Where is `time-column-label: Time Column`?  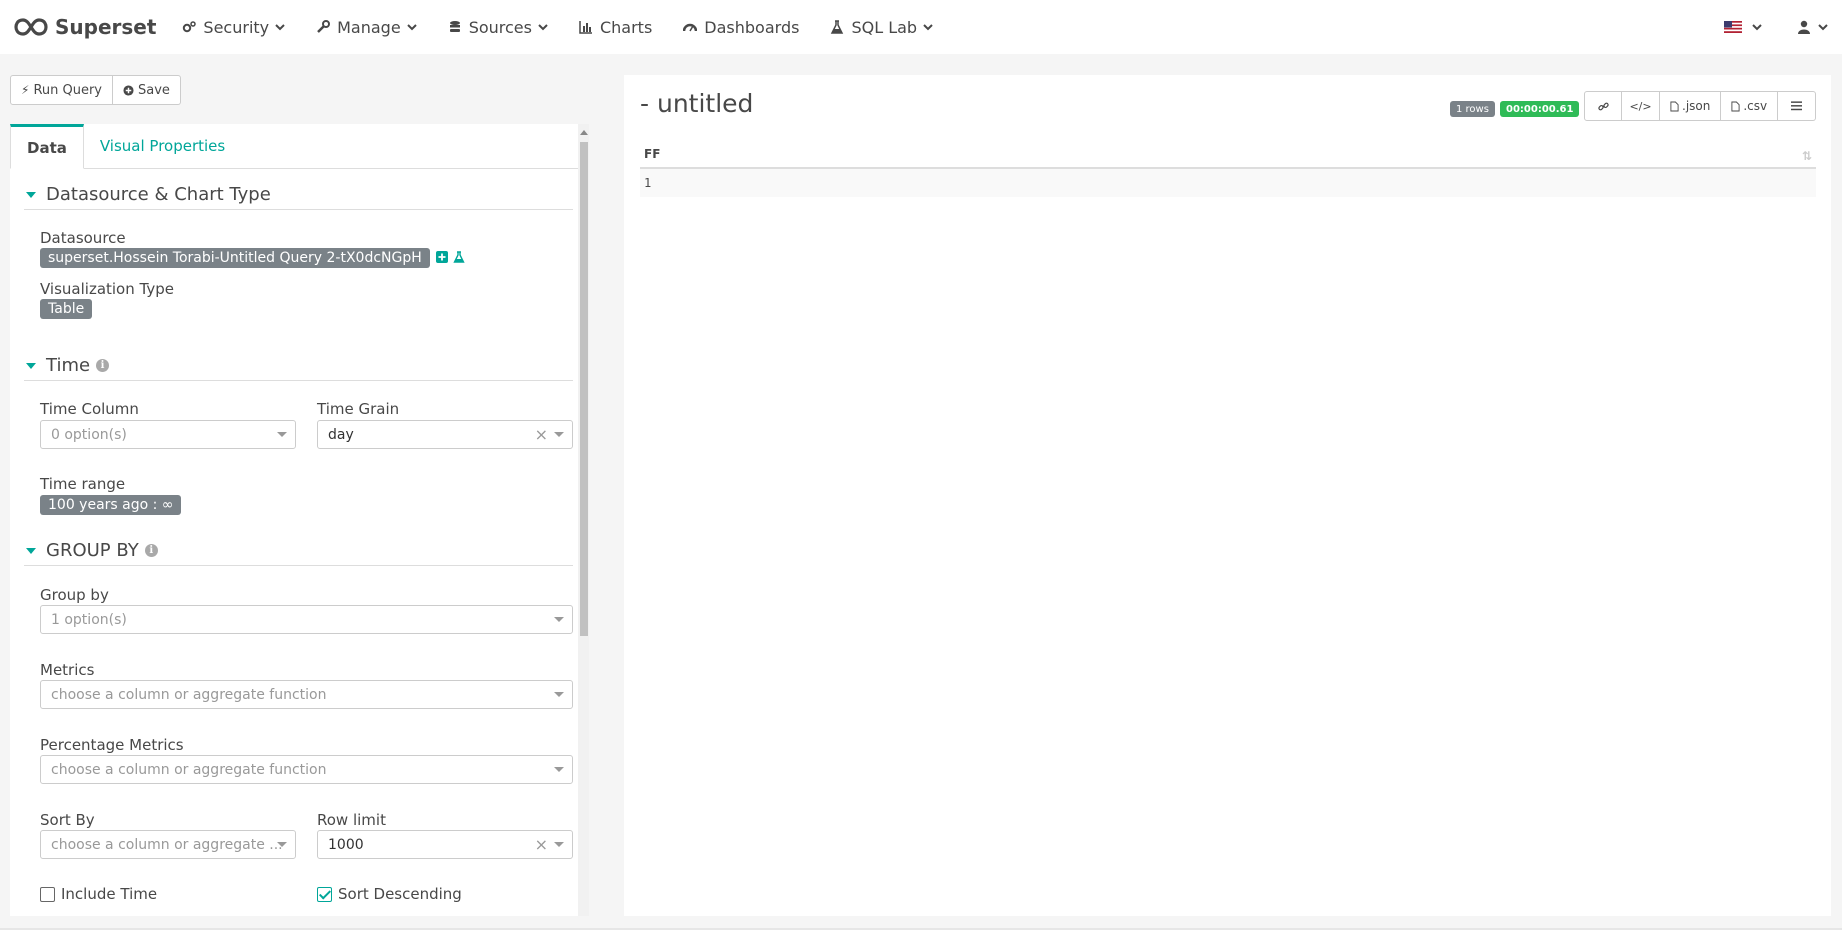 time-column-label: Time Column is located at coordinates (89, 409).